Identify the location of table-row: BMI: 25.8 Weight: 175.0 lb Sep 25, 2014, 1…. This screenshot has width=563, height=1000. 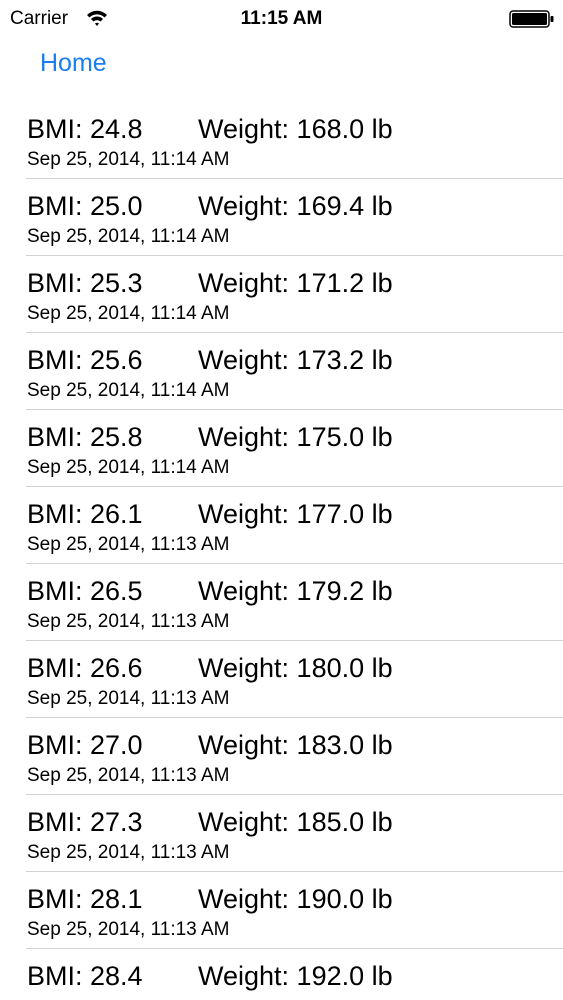
(281, 448).